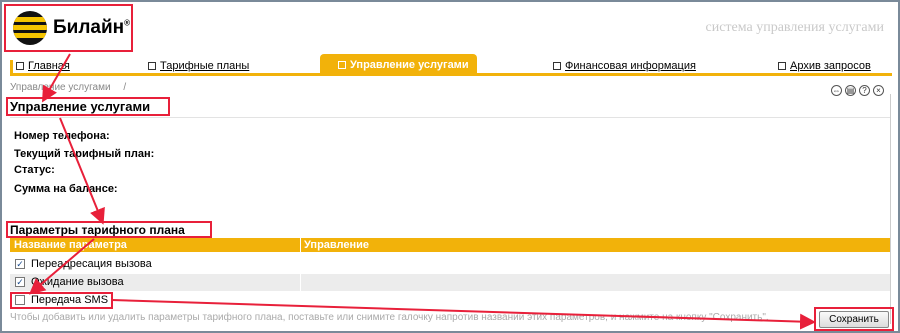  What do you see at coordinates (56, 78) in the screenshot?
I see `arrow-logo-to-title` at bounding box center [56, 78].